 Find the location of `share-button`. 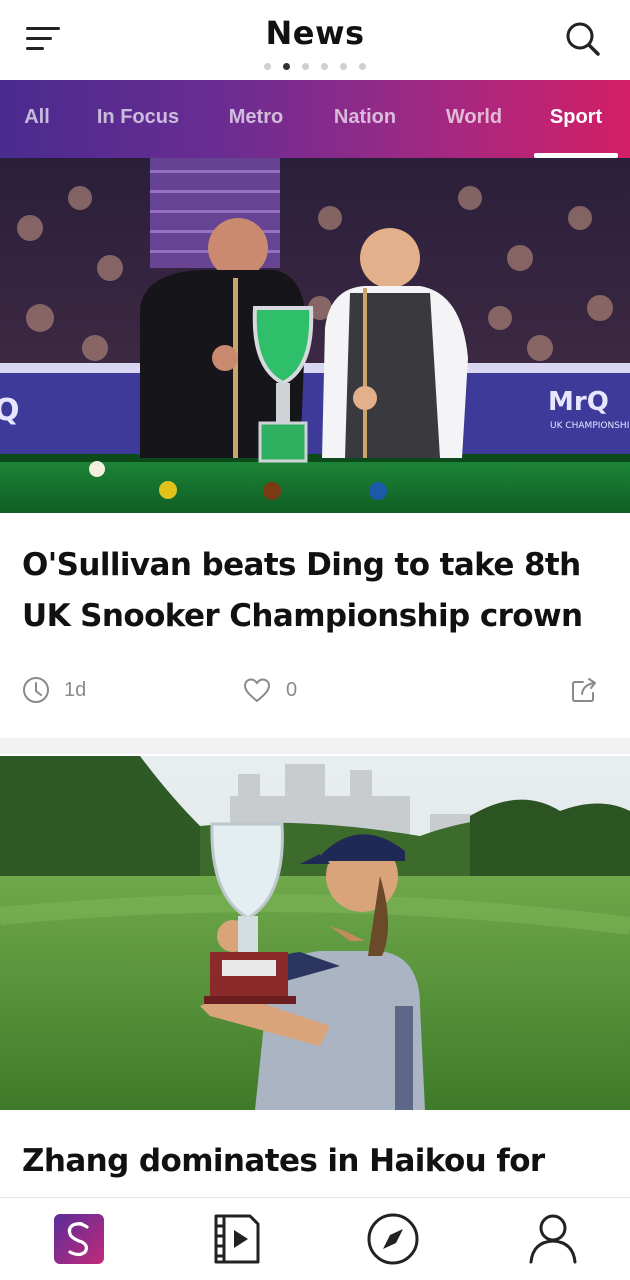

share-button is located at coordinates (592, 690).